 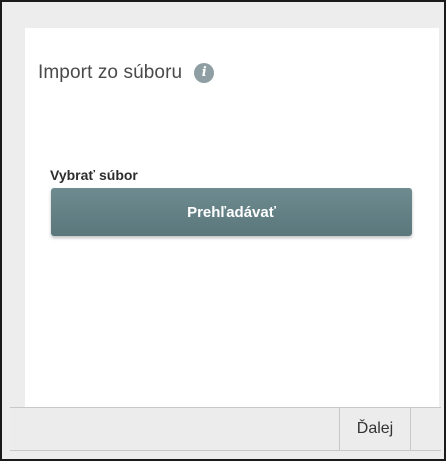 What do you see at coordinates (225, 429) in the screenshot?
I see `dialog-footer: Ďalej` at bounding box center [225, 429].